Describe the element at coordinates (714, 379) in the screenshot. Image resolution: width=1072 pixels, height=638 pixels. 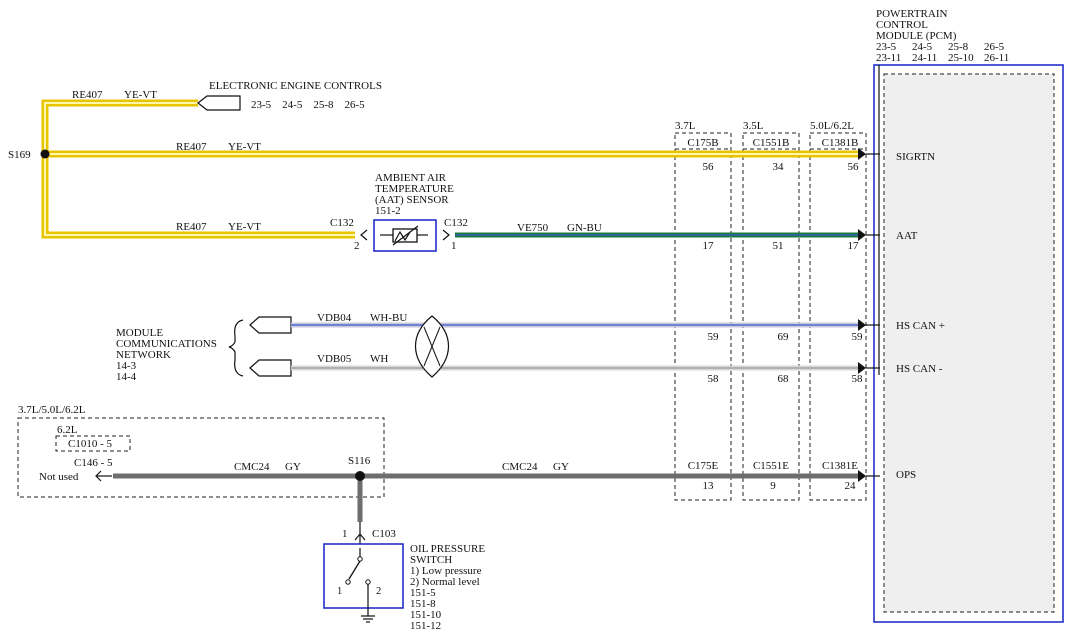
I see `variant-37-pin-can-minus: 58` at that location.